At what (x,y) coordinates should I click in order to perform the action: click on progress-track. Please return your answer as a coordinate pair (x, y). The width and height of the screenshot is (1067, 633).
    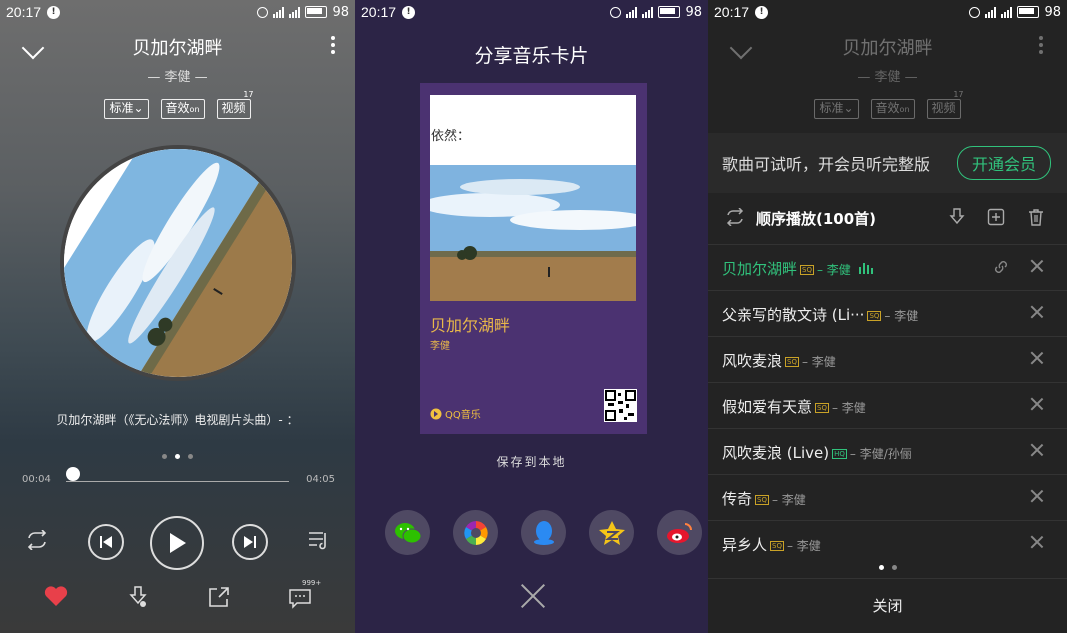
    Looking at the image, I should click on (177, 481).